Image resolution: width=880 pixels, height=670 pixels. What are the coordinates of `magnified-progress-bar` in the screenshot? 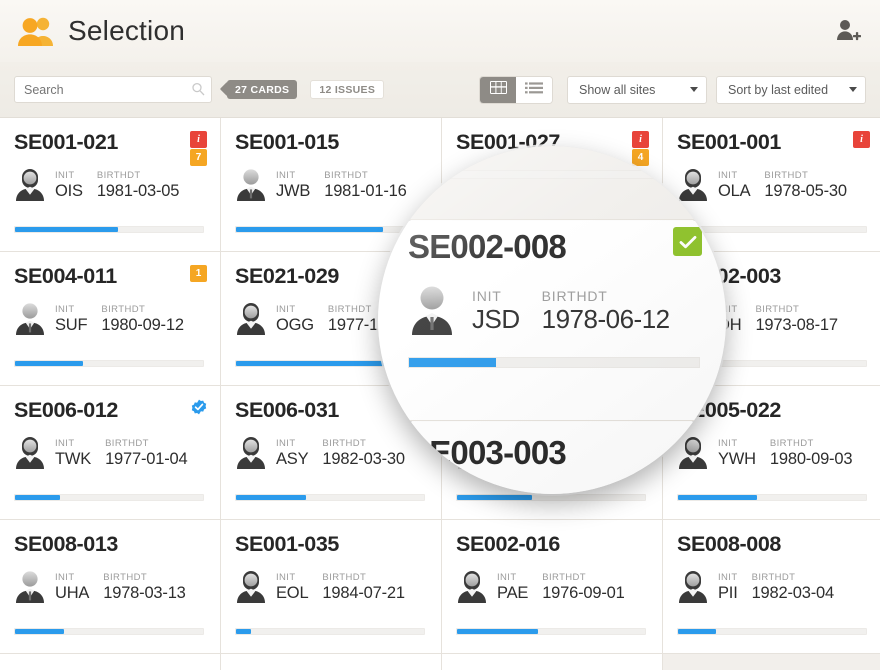 It's located at (554, 362).